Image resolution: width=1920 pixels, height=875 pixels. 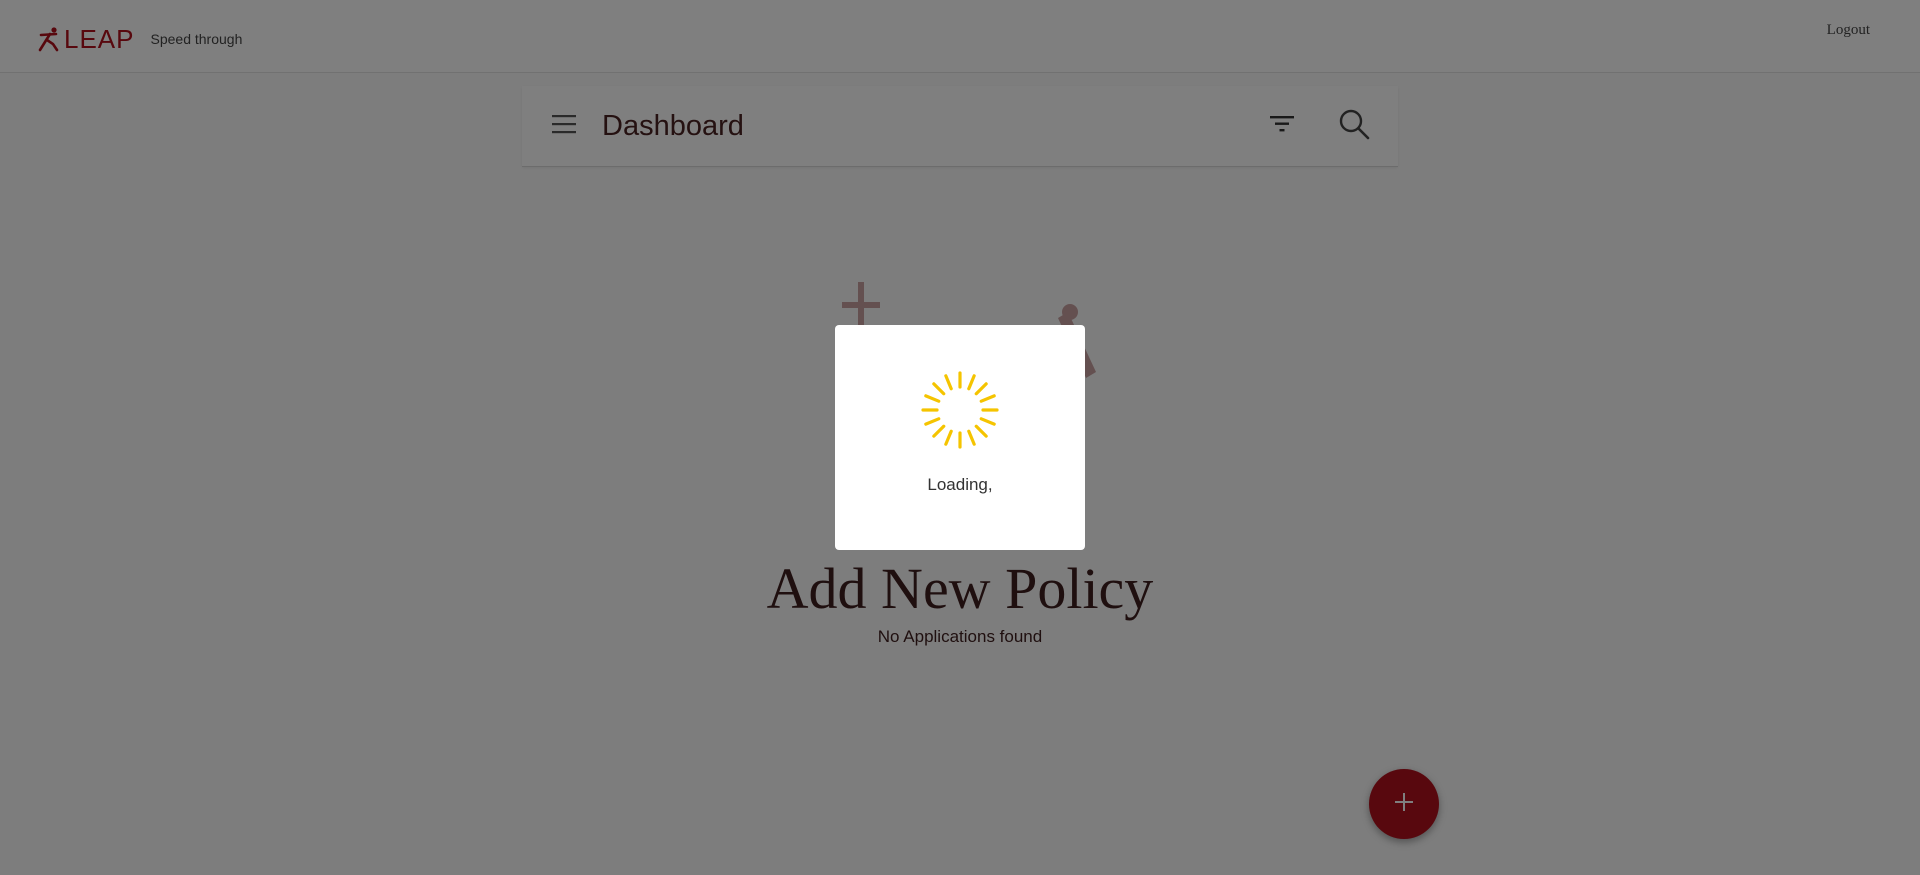 What do you see at coordinates (960, 410) in the screenshot?
I see `loading-spinner-icon` at bounding box center [960, 410].